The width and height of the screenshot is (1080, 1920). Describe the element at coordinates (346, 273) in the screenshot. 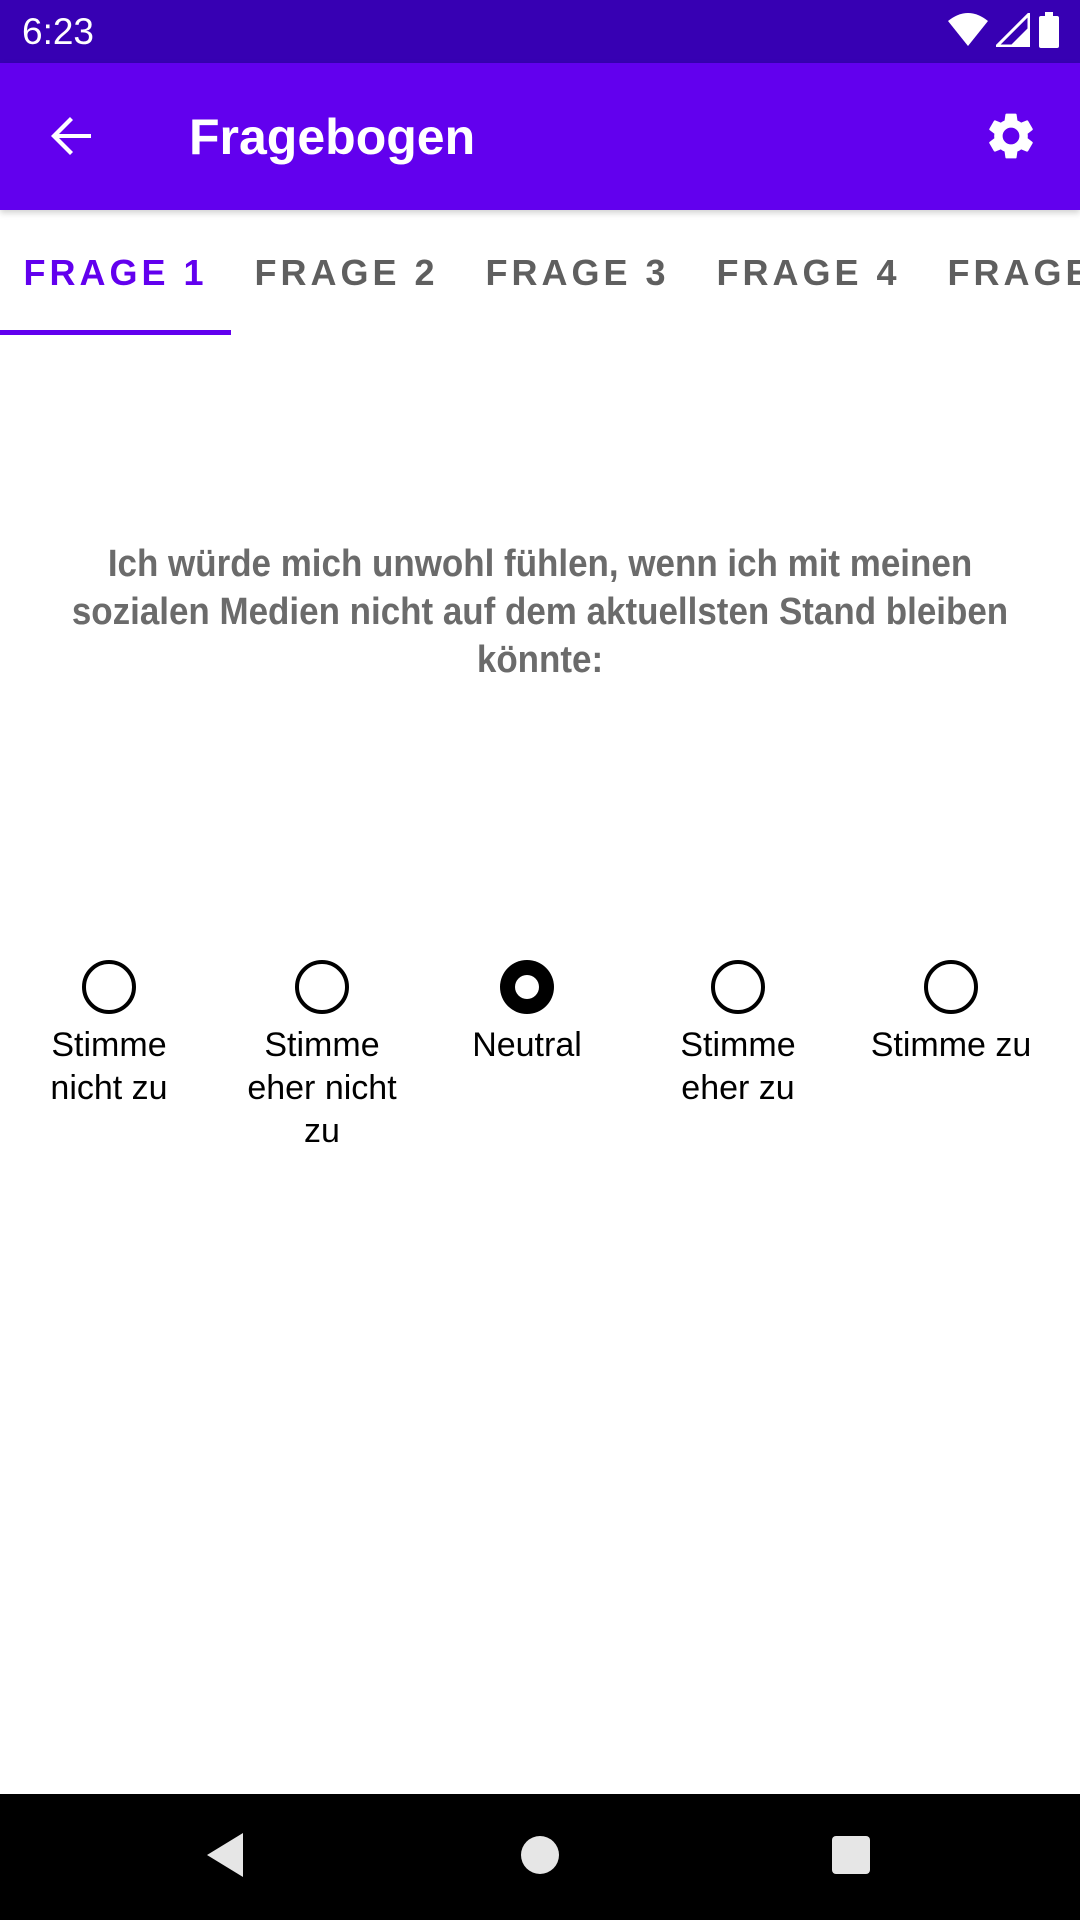

I see `tab-frage-2: FRAGE 2` at that location.